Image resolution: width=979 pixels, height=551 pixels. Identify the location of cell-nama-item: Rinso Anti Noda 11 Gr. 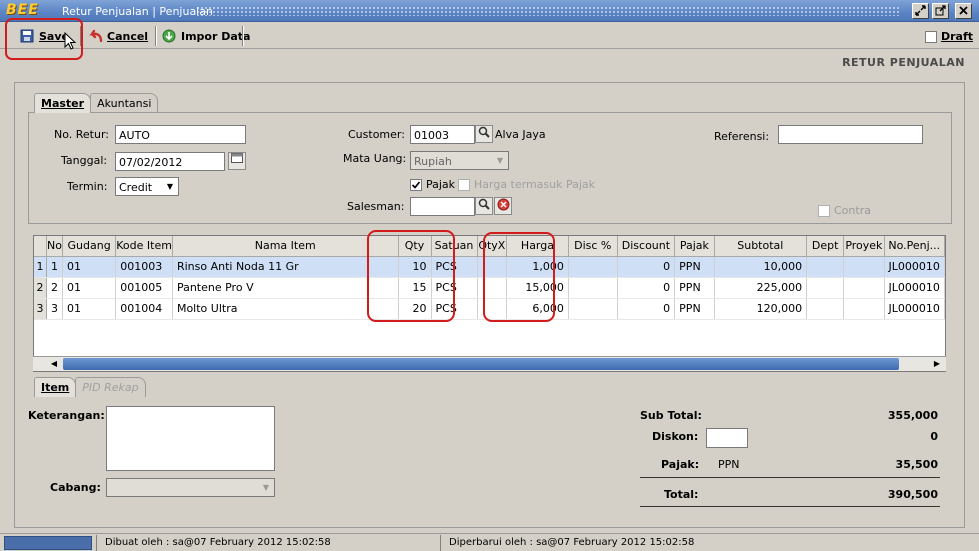
(285, 267).